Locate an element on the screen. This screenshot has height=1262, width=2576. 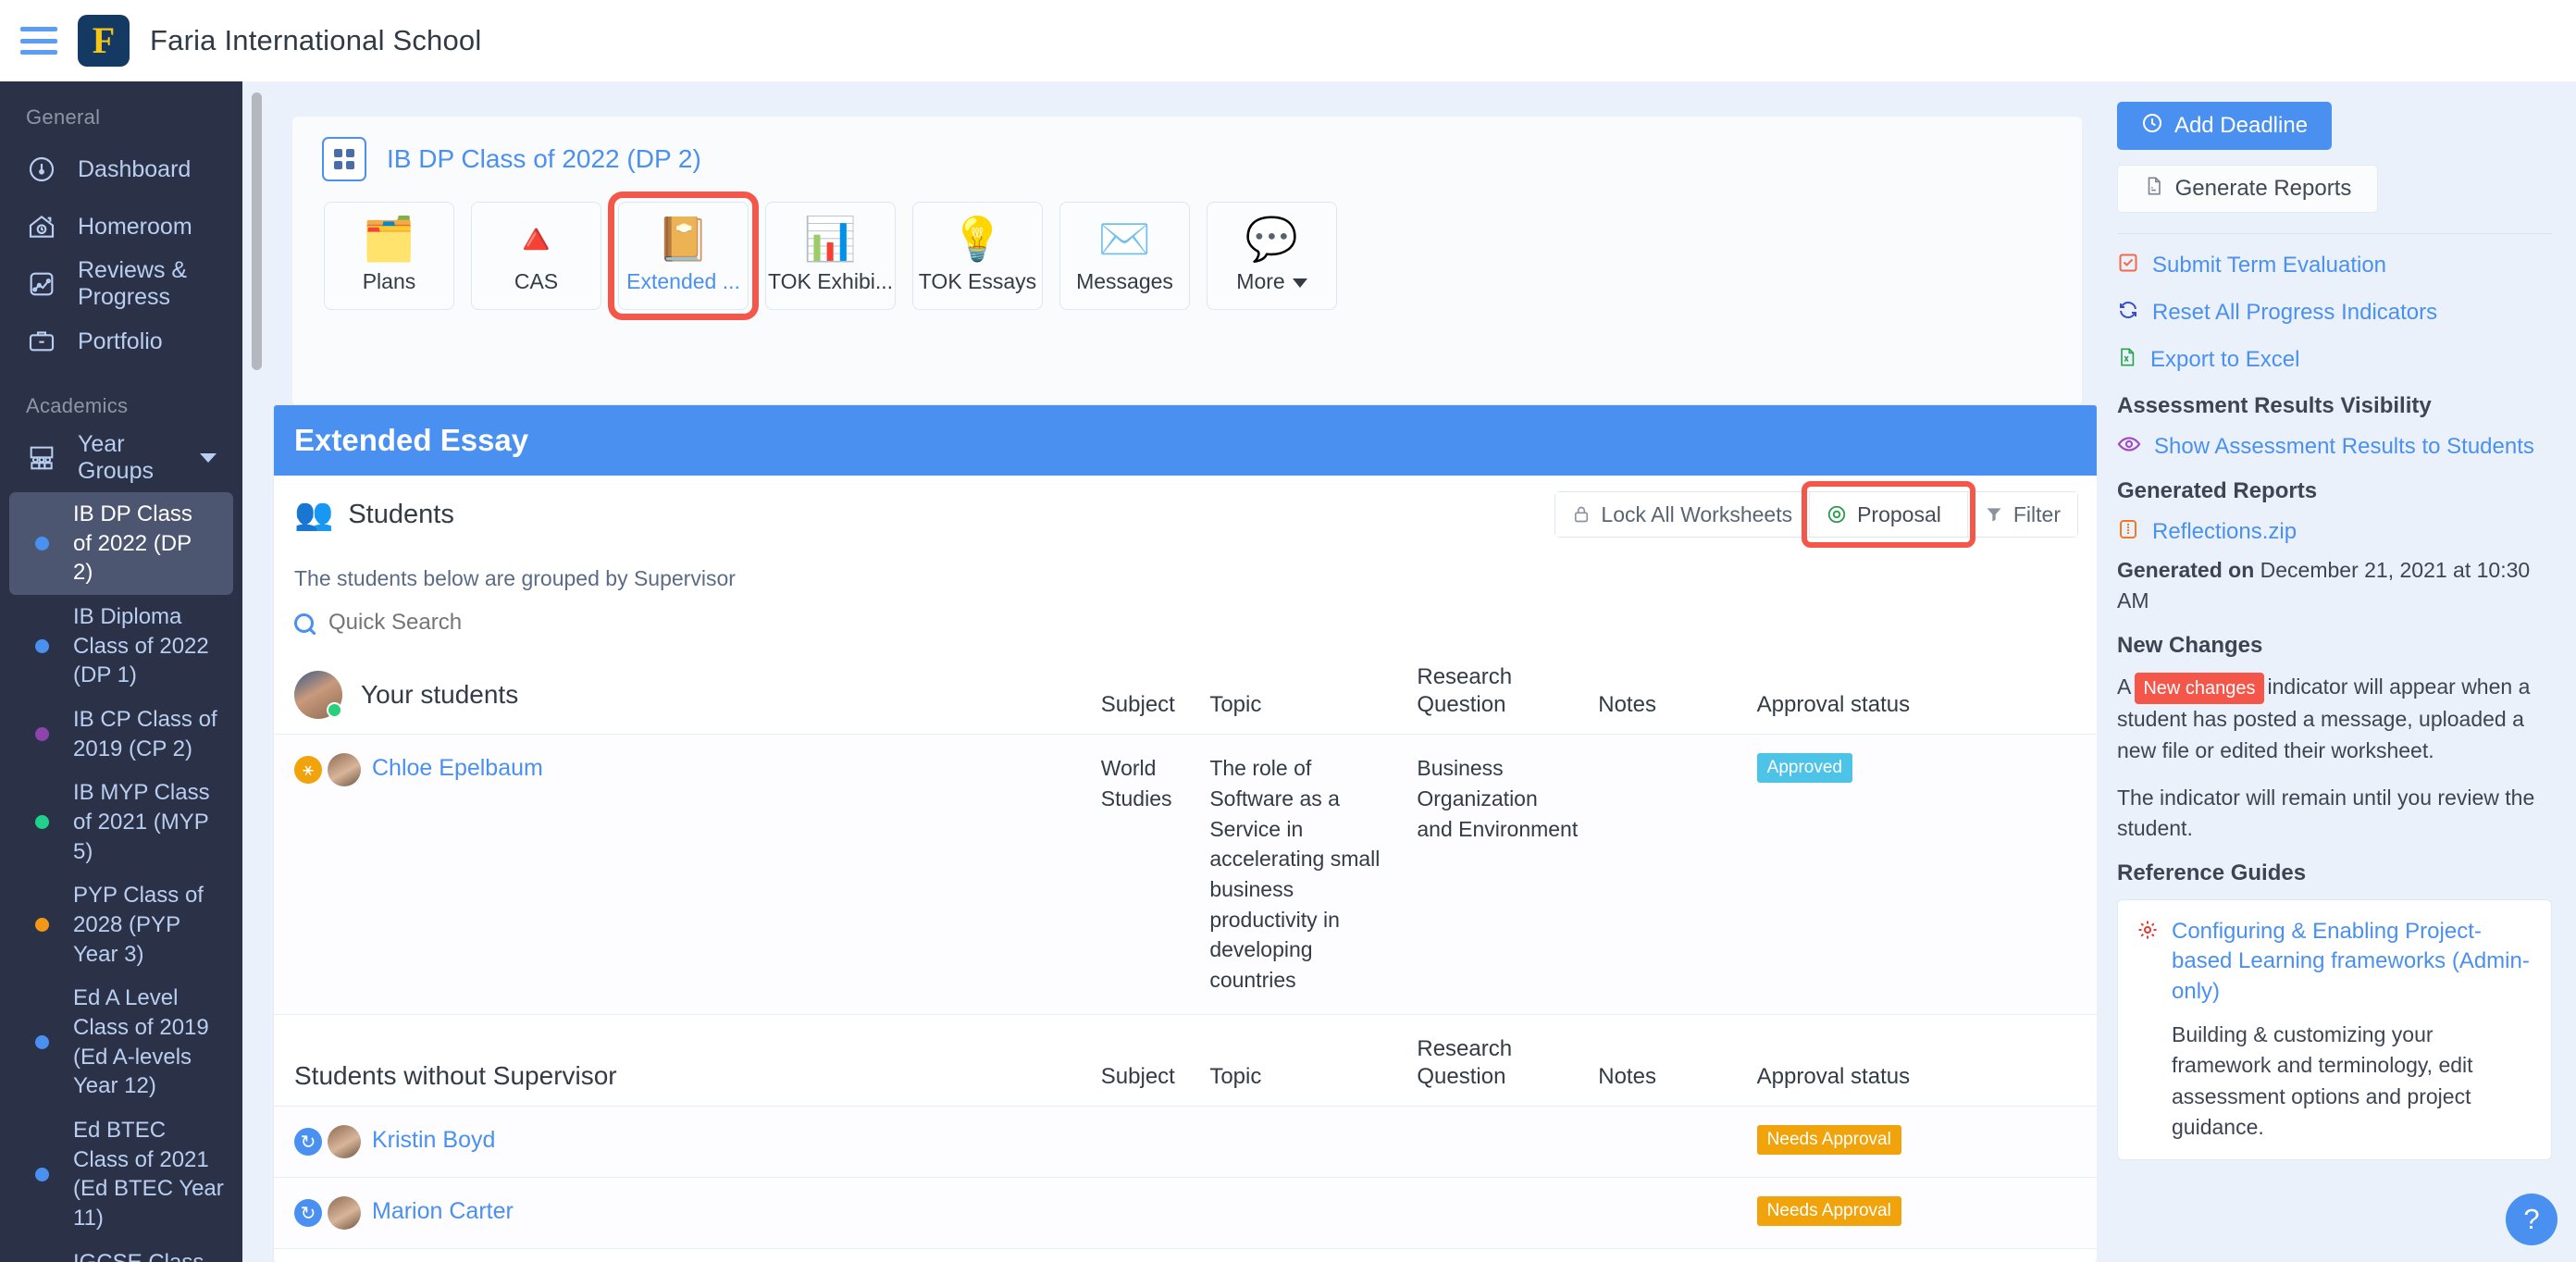
sidebar-item-homeroom: Homeroom is located at coordinates (121, 226).